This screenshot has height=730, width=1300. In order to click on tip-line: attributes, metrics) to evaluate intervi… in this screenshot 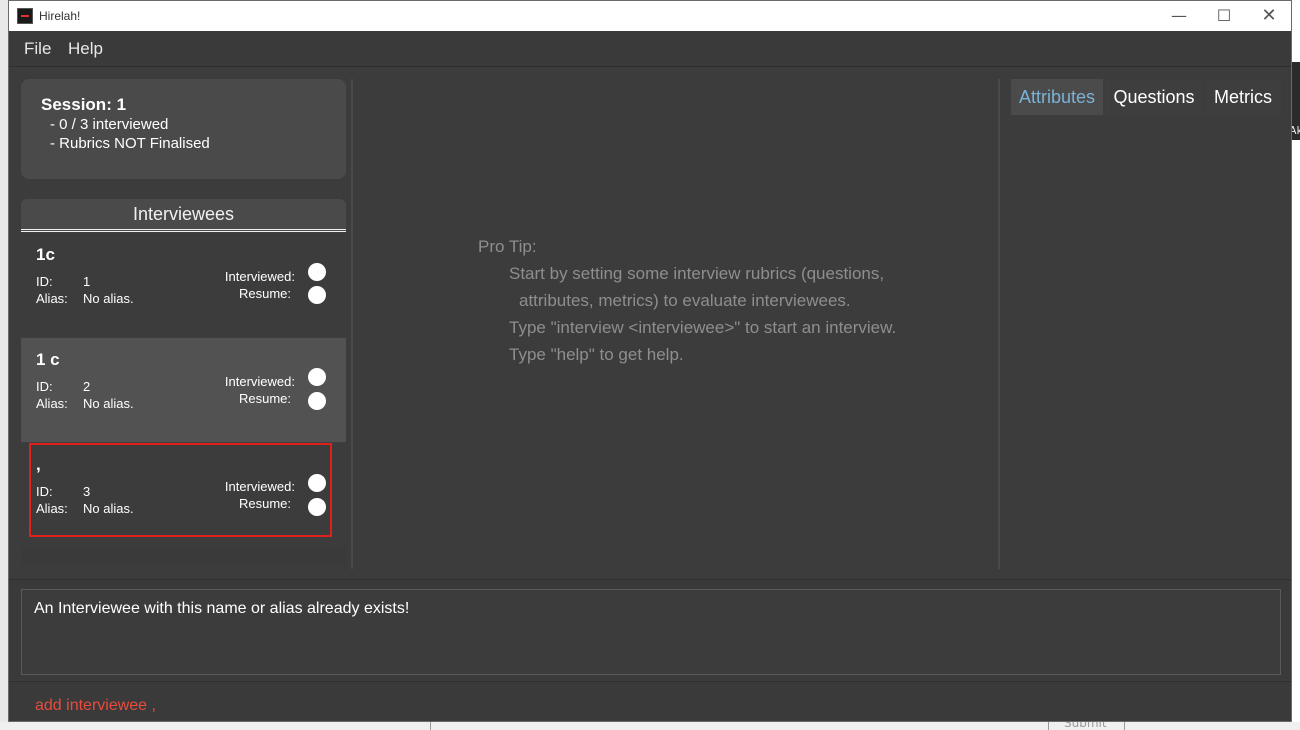, I will do `click(685, 300)`.